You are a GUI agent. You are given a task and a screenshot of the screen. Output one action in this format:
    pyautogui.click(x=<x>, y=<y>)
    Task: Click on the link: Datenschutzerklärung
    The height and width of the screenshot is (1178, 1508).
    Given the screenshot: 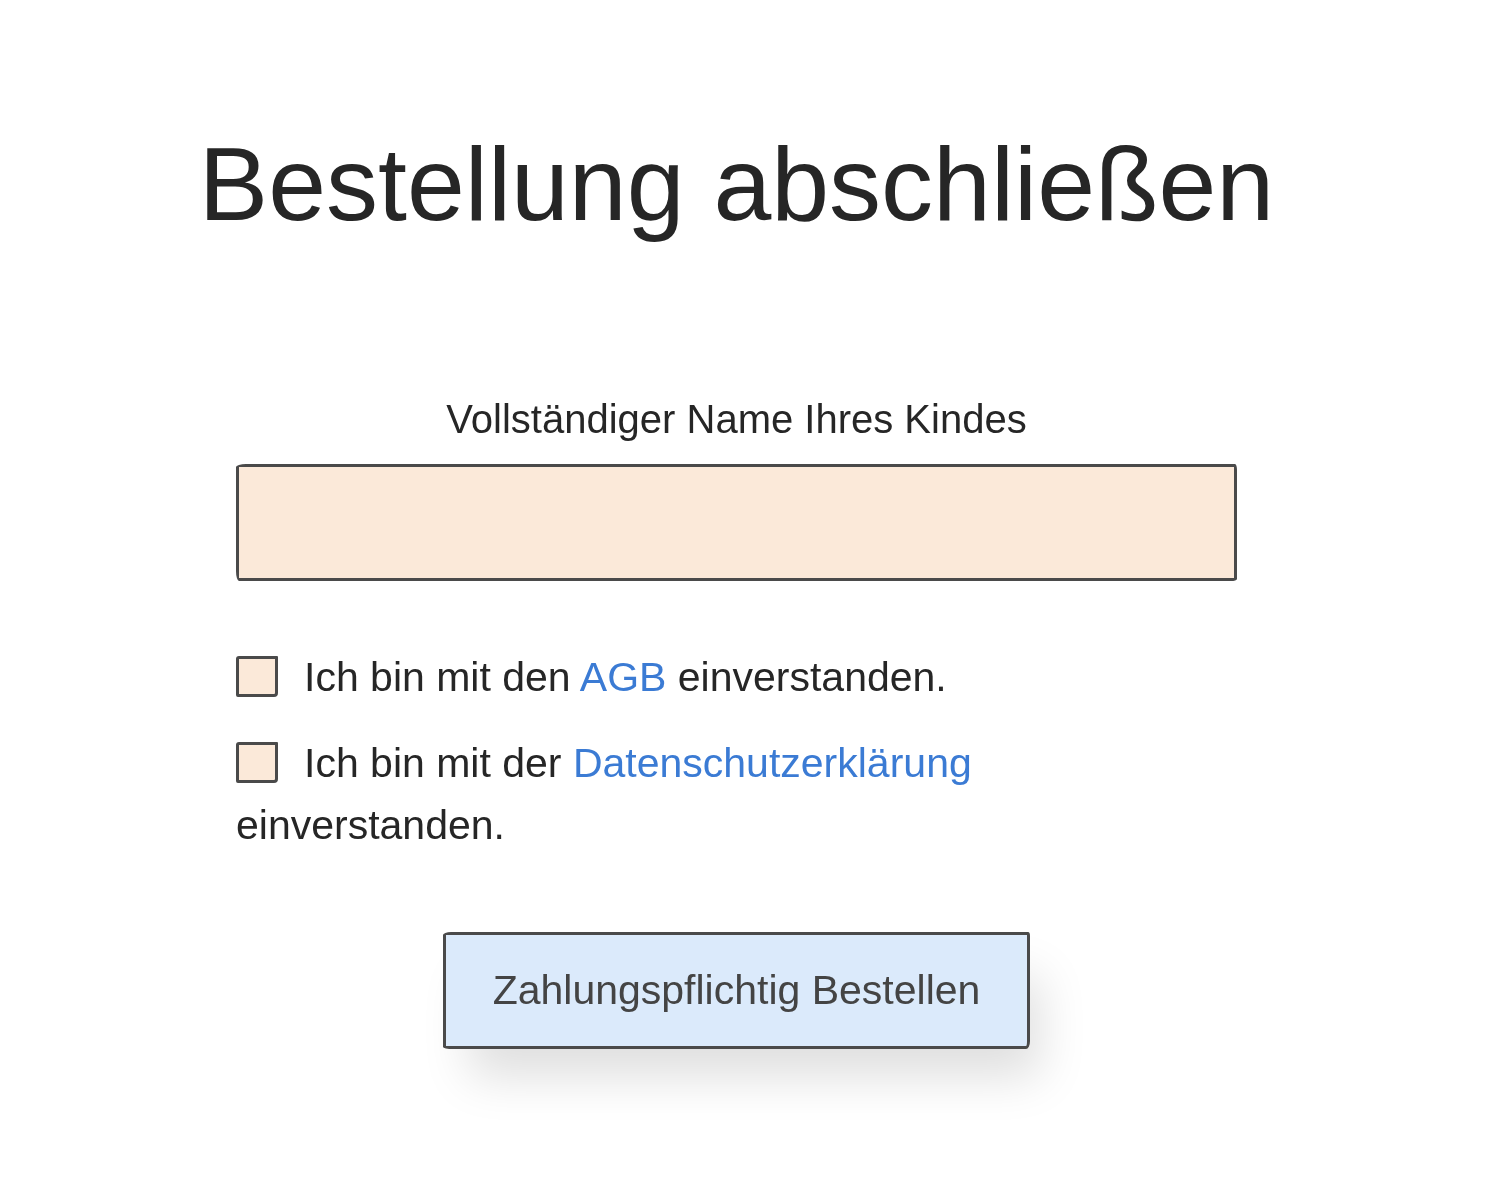 What is the action you would take?
    pyautogui.click(x=772, y=762)
    